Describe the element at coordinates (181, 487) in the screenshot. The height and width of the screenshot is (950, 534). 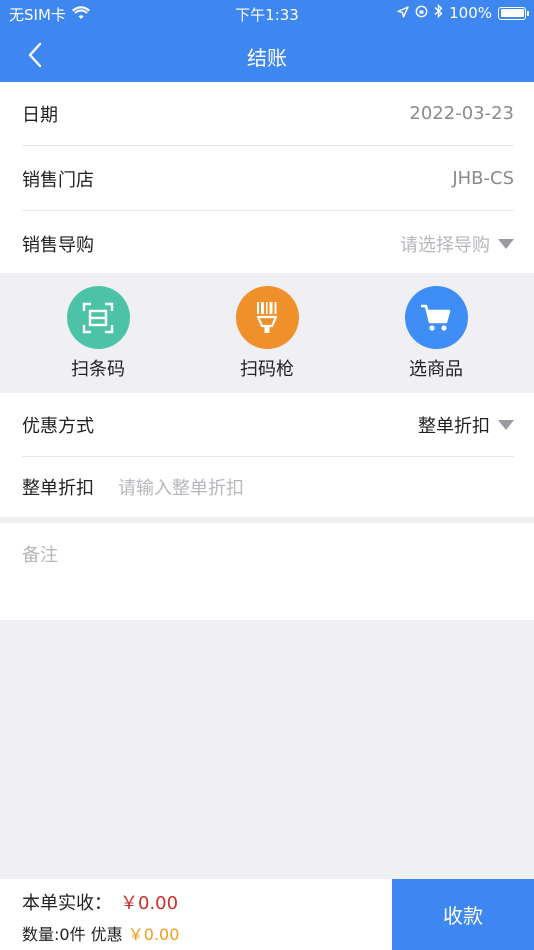
I see `discount-rate-input: 请输入整单折扣` at that location.